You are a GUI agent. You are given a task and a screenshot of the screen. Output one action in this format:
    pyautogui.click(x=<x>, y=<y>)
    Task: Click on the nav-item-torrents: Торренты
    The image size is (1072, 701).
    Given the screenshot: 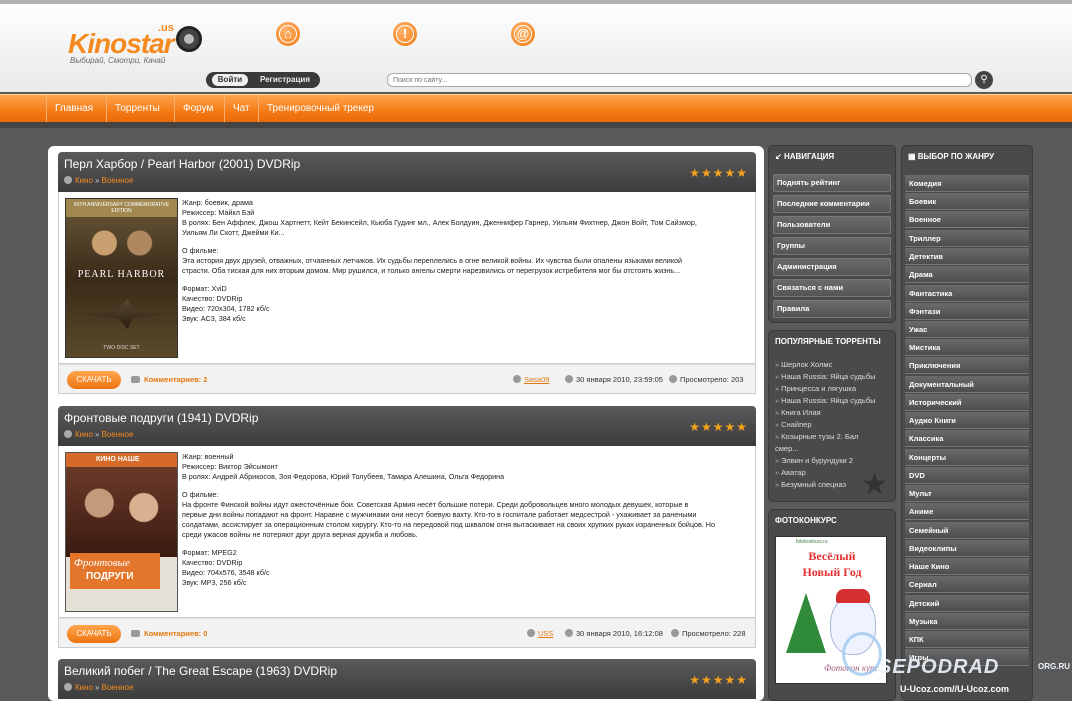 What is the action you would take?
    pyautogui.click(x=137, y=109)
    